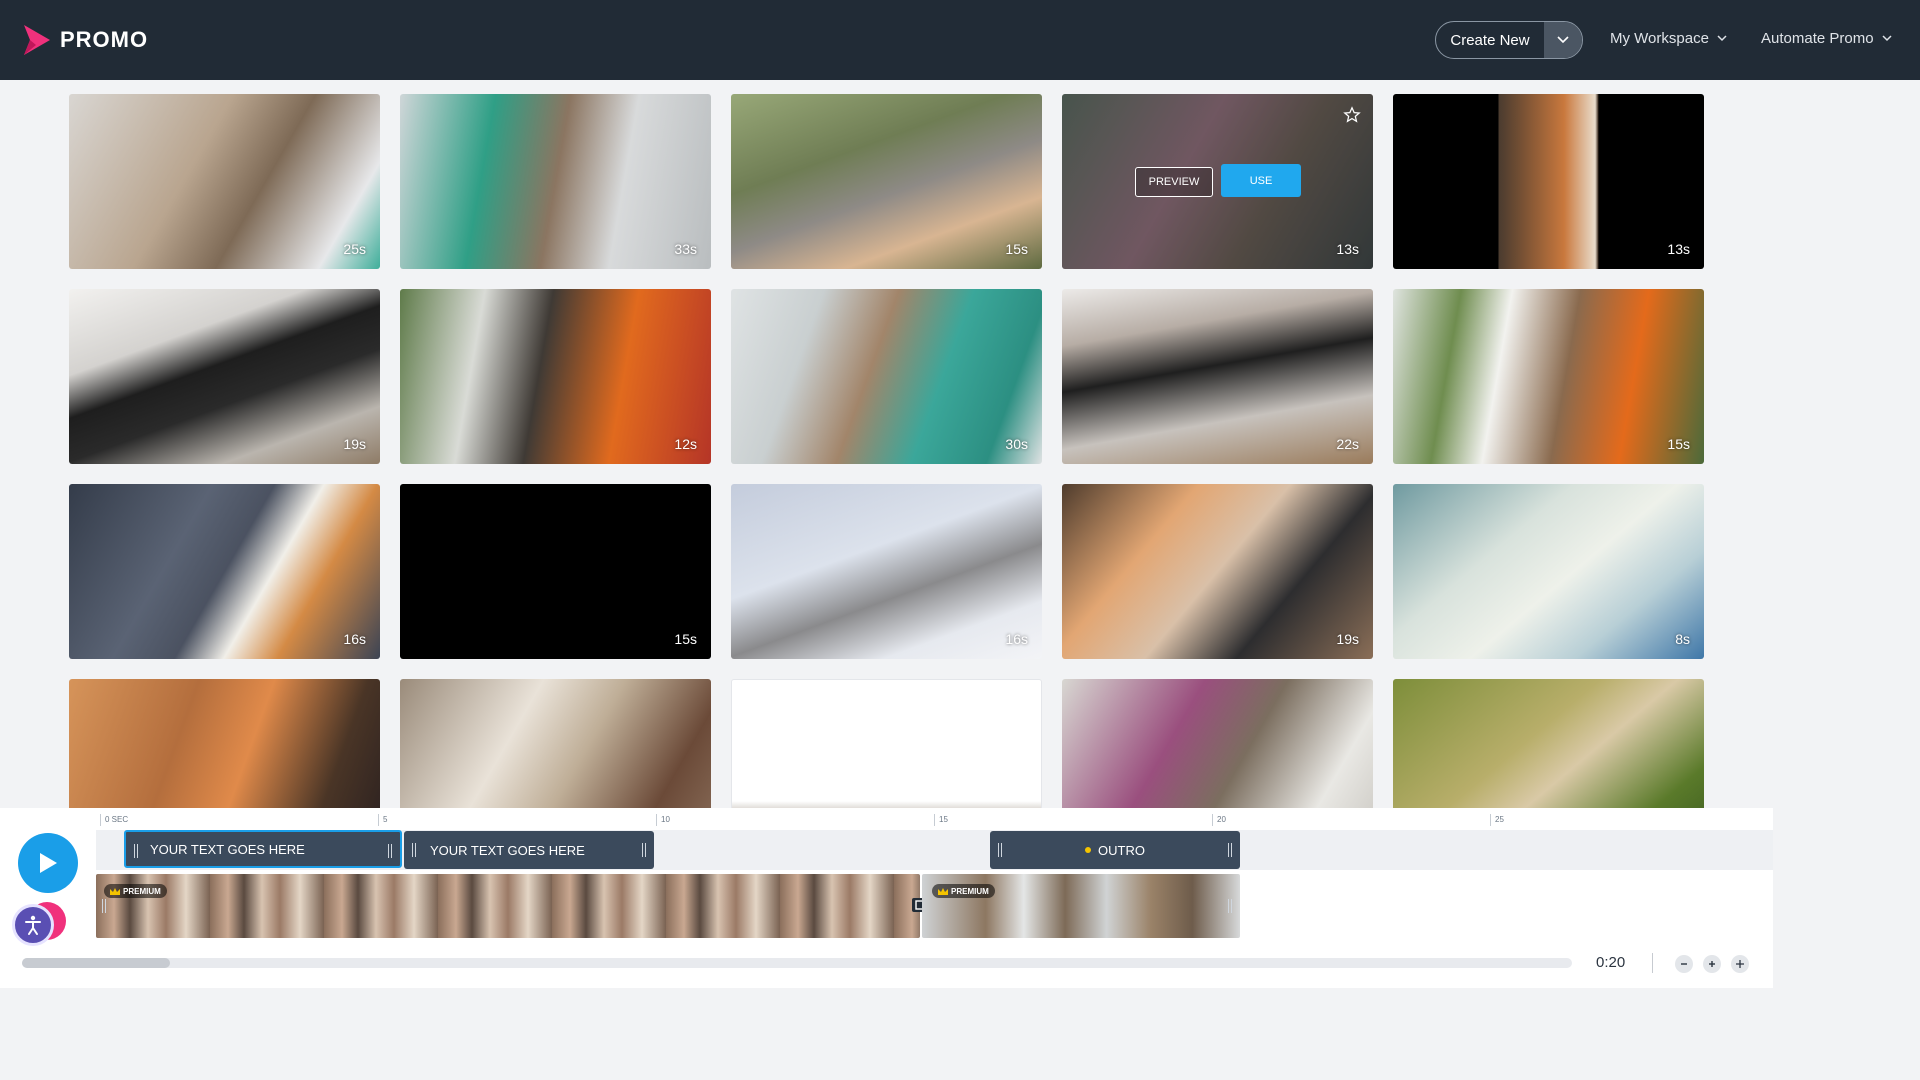  I want to click on hover-overlay, so click(1217, 181).